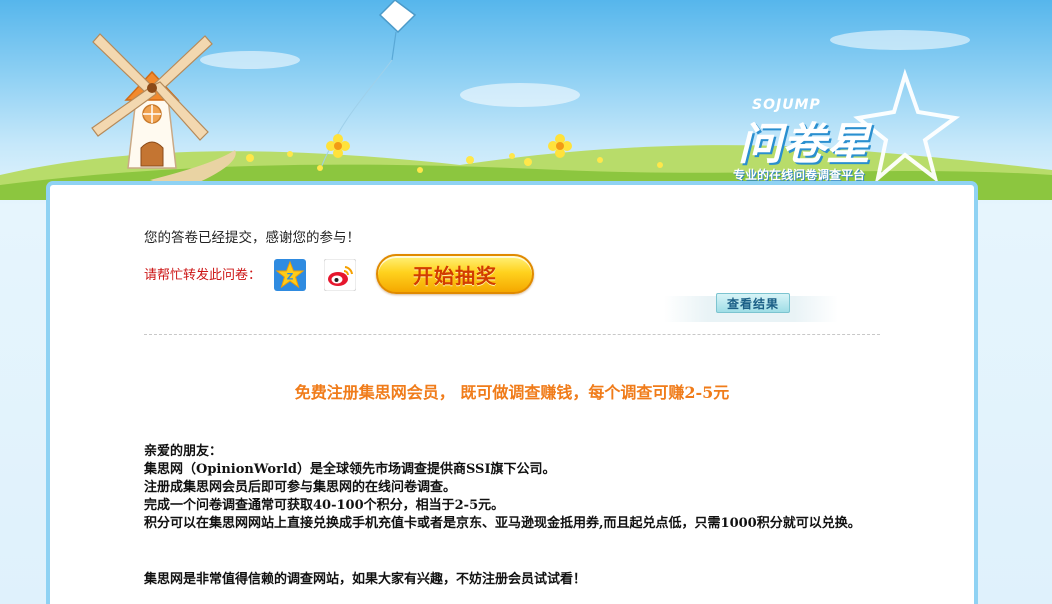 This screenshot has width=1052, height=604. What do you see at coordinates (152, 101) in the screenshot?
I see `windmill-icon` at bounding box center [152, 101].